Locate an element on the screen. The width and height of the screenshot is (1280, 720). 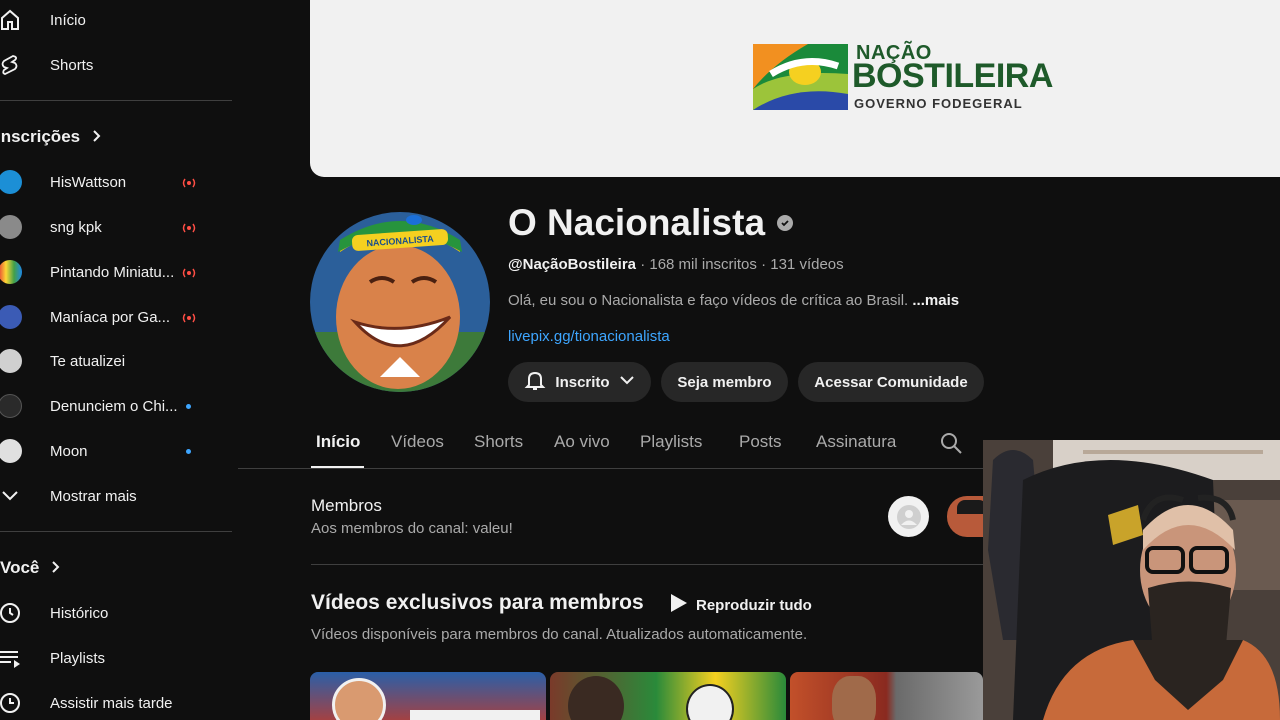
play-all-button: Reproduzir tudo is located at coordinates (740, 605).